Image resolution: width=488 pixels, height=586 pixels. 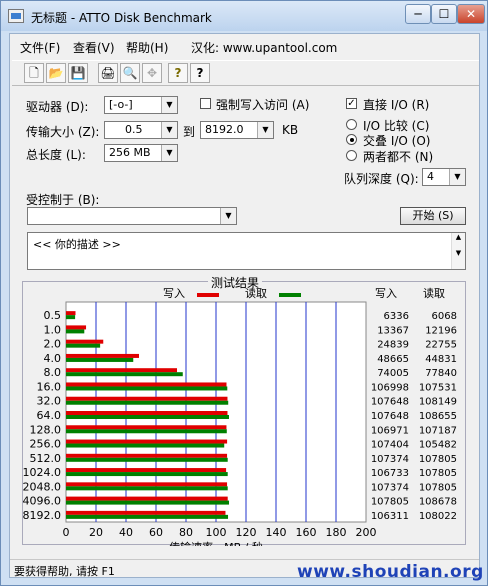 What do you see at coordinates (433, 216) in the screenshot?
I see `start-button: 开始 (S)` at bounding box center [433, 216].